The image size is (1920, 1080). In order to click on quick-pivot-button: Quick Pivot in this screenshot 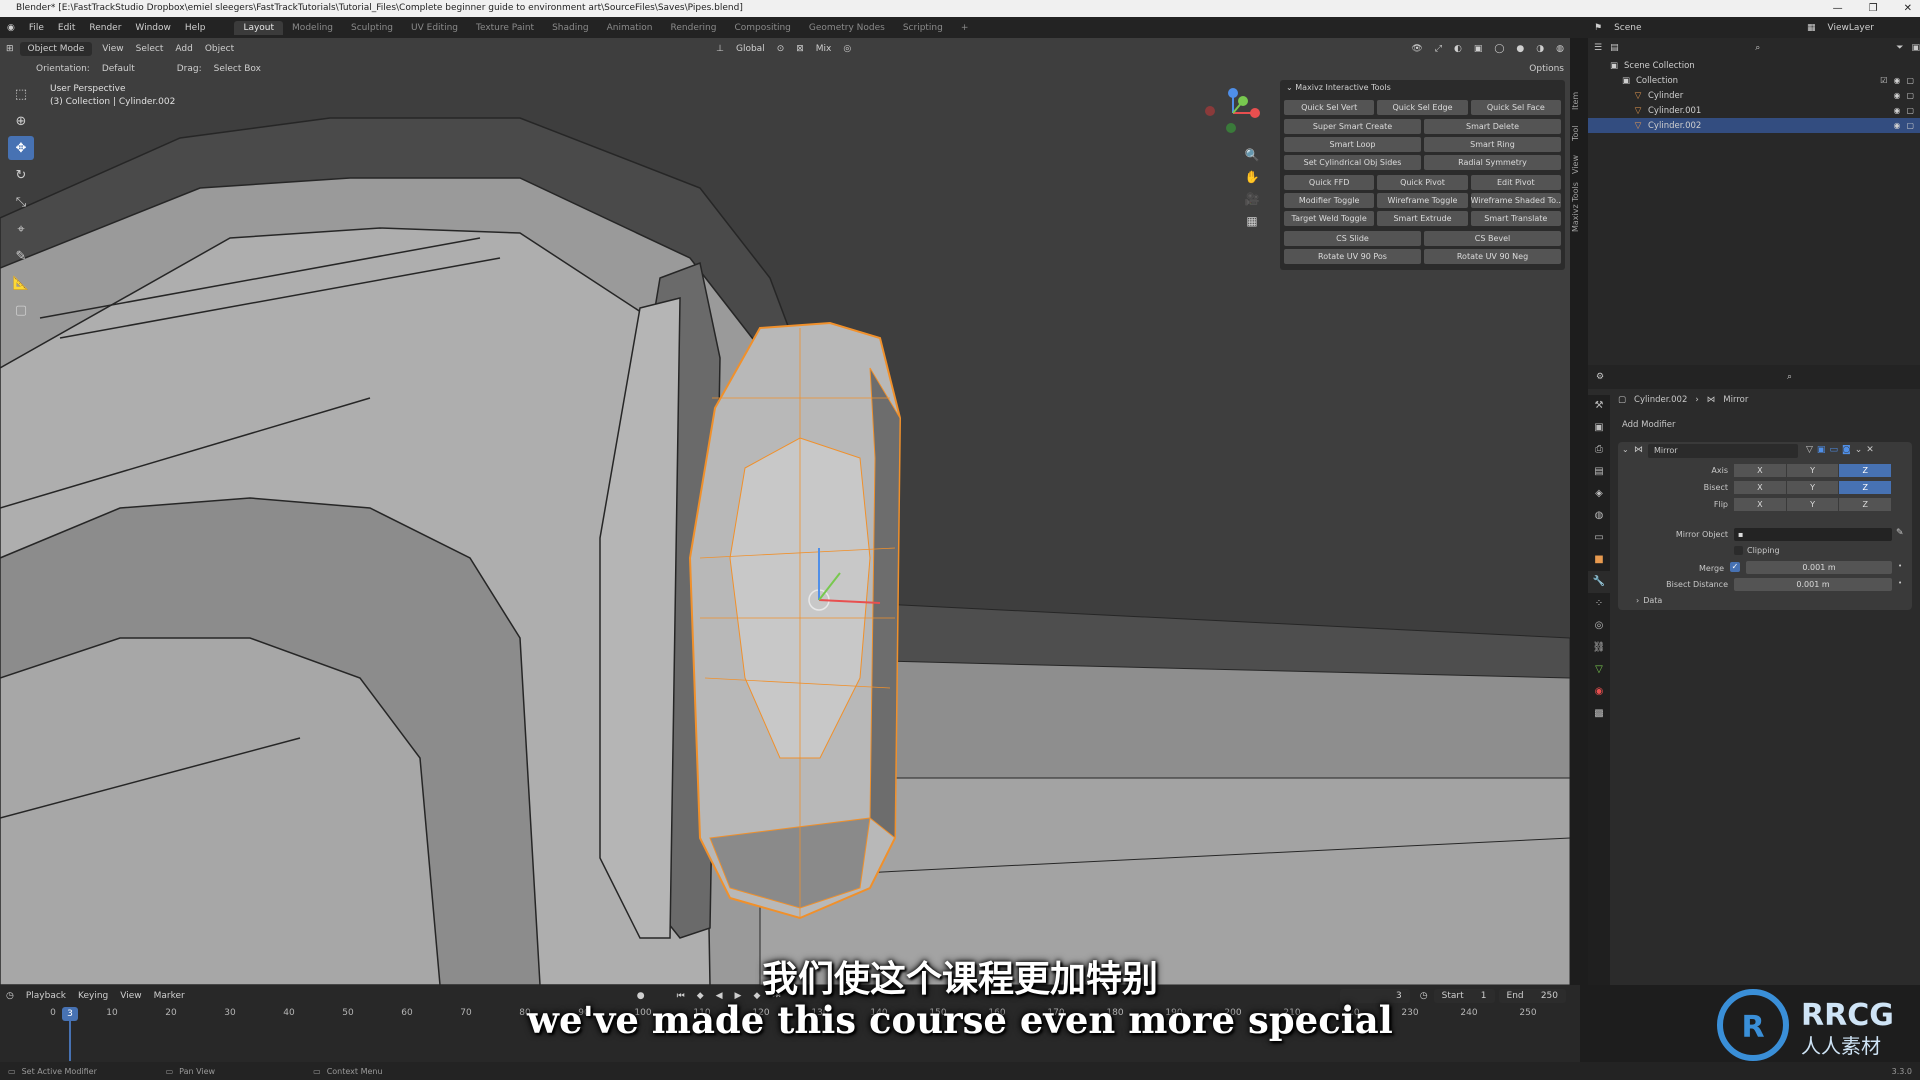, I will do `click(1422, 182)`.